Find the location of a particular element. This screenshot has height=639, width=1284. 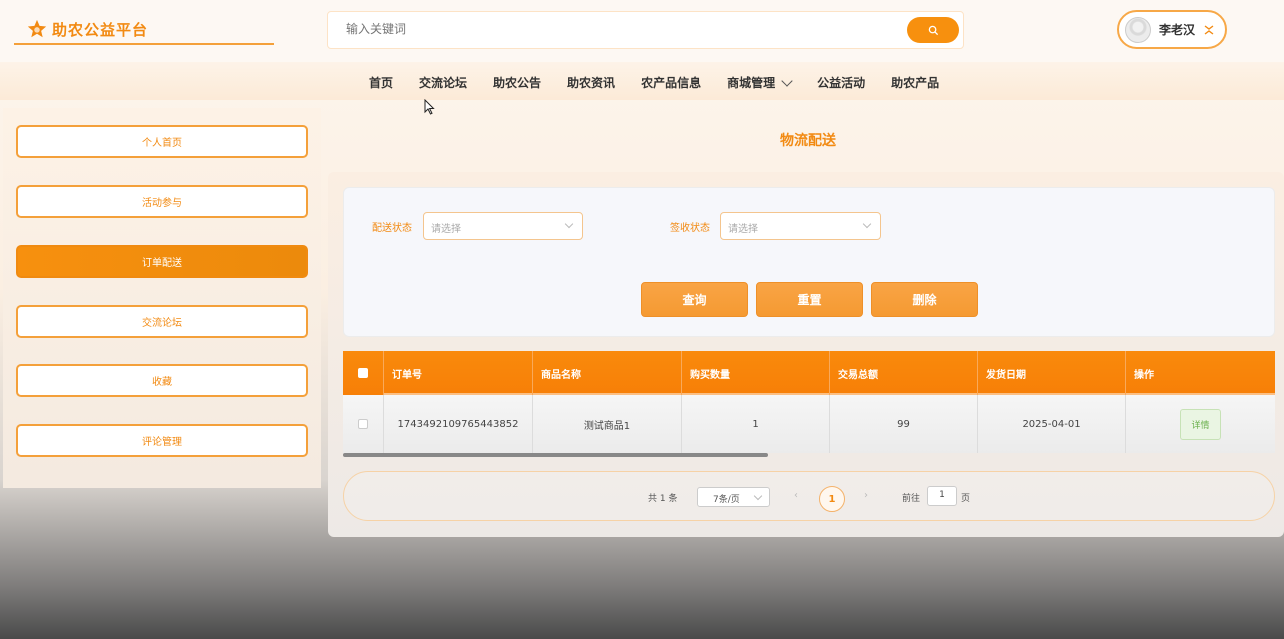

cell-qty: 1 is located at coordinates (756, 424).